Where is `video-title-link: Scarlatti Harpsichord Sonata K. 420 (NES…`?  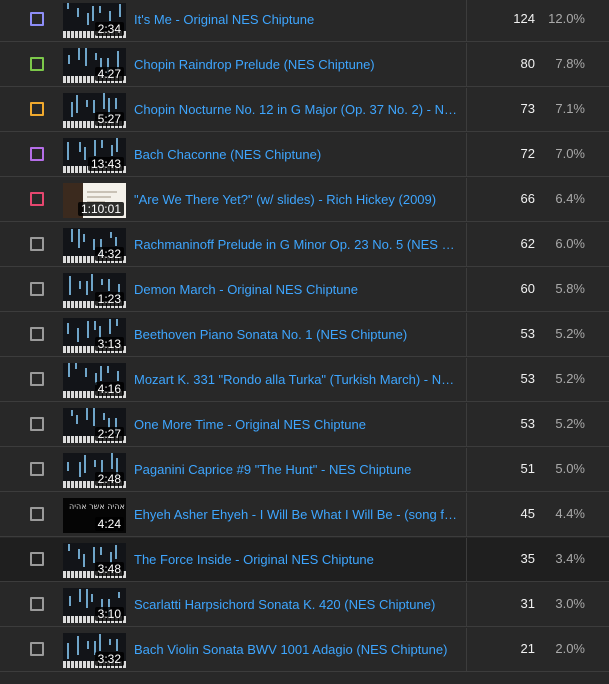
video-title-link: Scarlatti Harpsichord Sonata K. 420 (NES… is located at coordinates (297, 605).